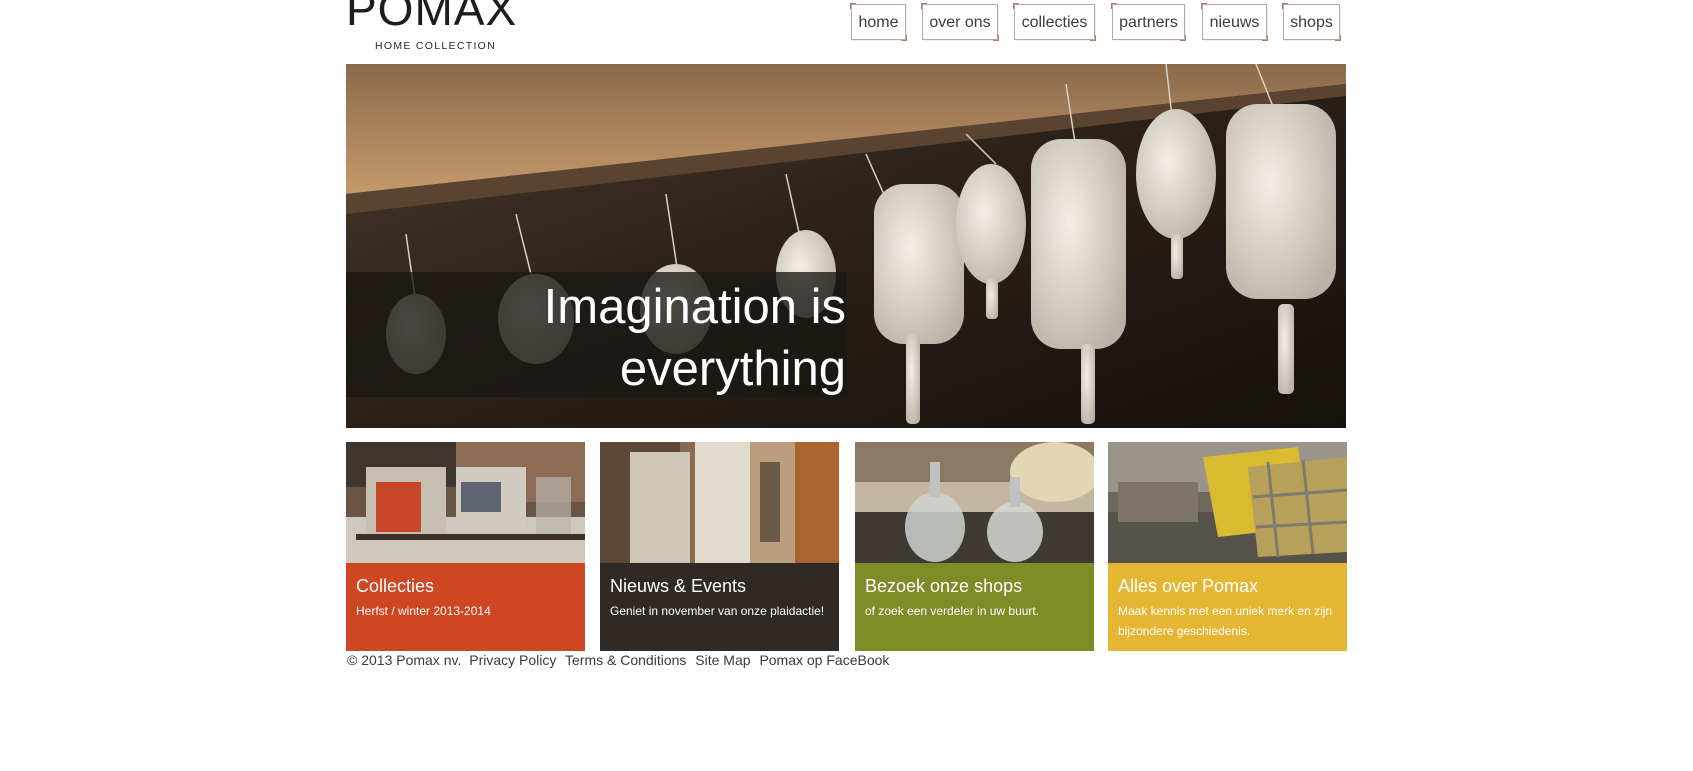 This screenshot has width=1693, height=771. I want to click on hero-headline-line-1: Imagination is, so click(694, 307).